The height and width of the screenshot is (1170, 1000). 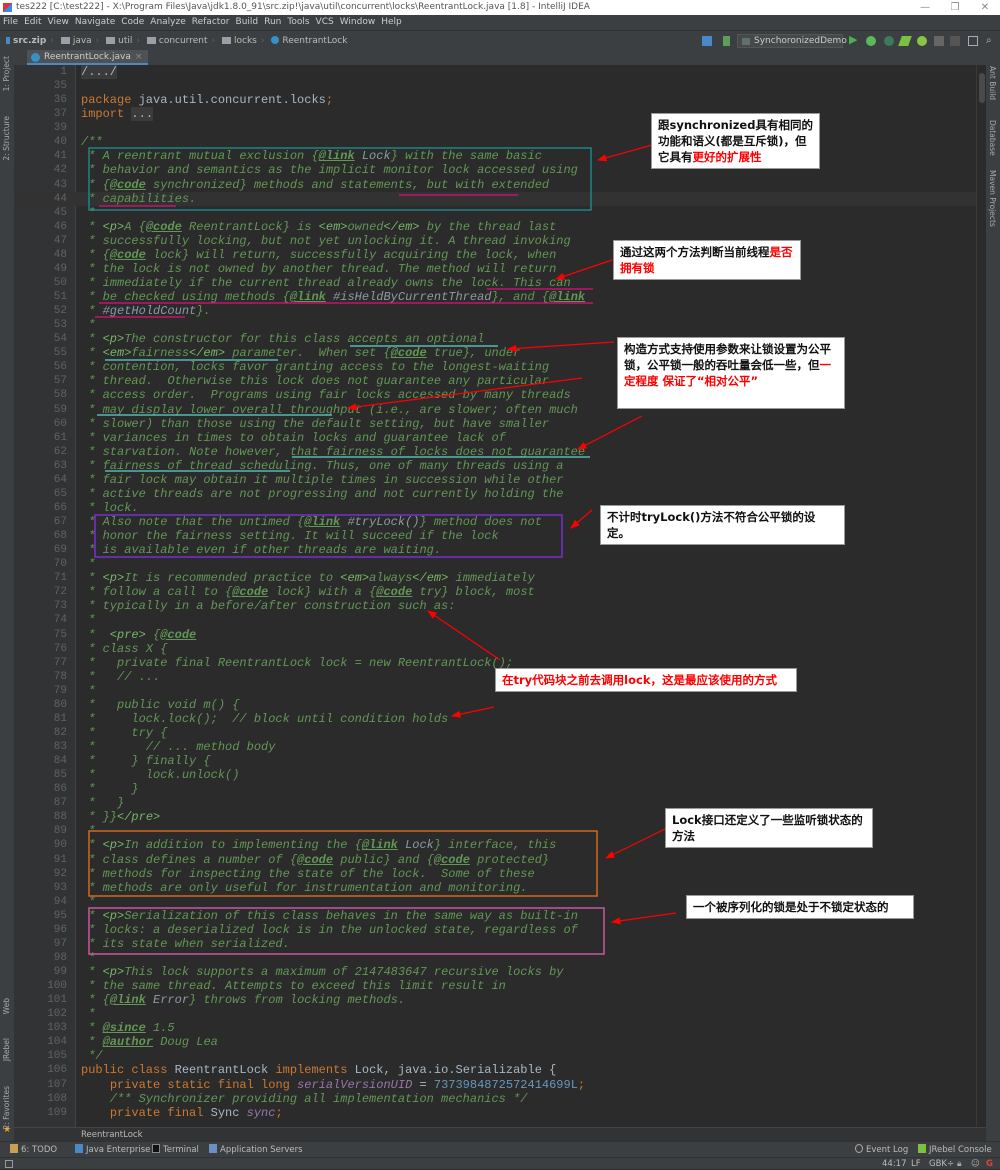 I want to click on code-line: 44 * capabilities., so click(x=495, y=198).